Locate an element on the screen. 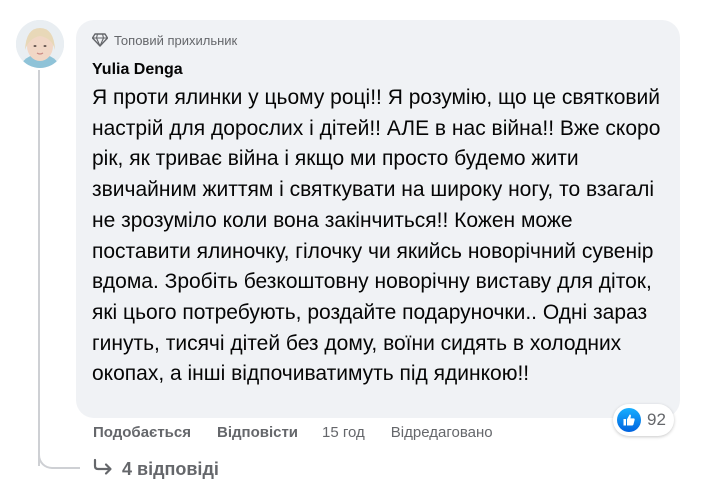 This screenshot has width=722, height=489. reactions-count: 92 is located at coordinates (656, 419).